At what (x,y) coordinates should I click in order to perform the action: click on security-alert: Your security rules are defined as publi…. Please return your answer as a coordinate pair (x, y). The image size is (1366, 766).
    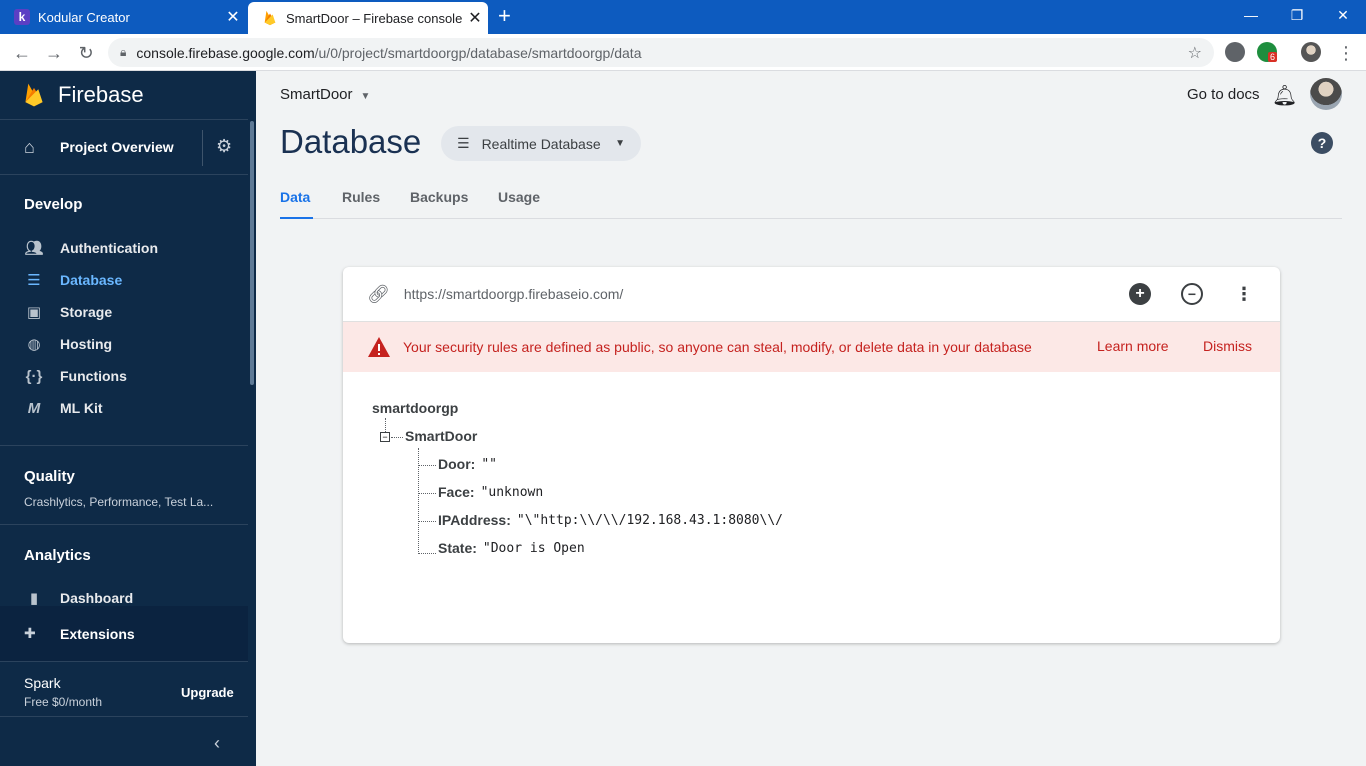
    Looking at the image, I should click on (811, 347).